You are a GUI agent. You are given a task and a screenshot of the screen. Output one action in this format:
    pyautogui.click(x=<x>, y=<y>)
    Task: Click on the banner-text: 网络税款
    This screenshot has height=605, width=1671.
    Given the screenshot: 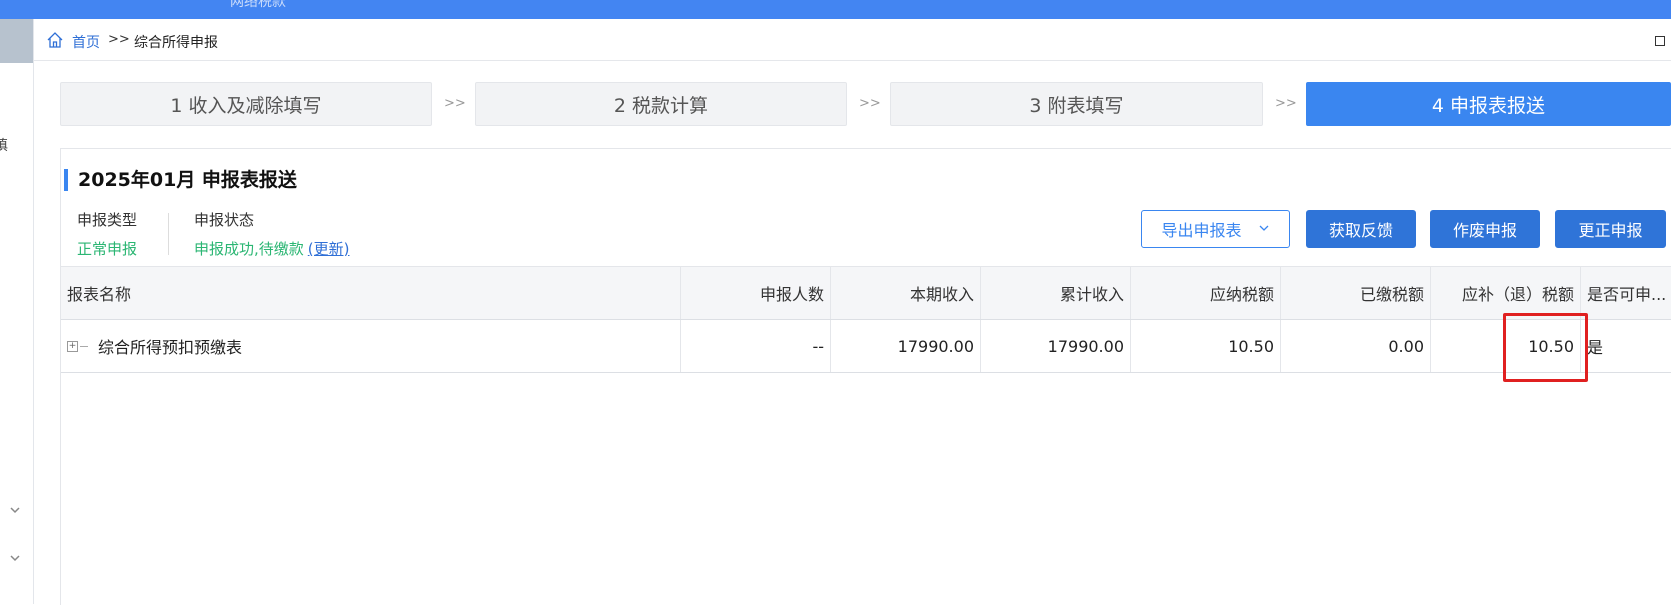 What is the action you would take?
    pyautogui.click(x=258, y=5)
    